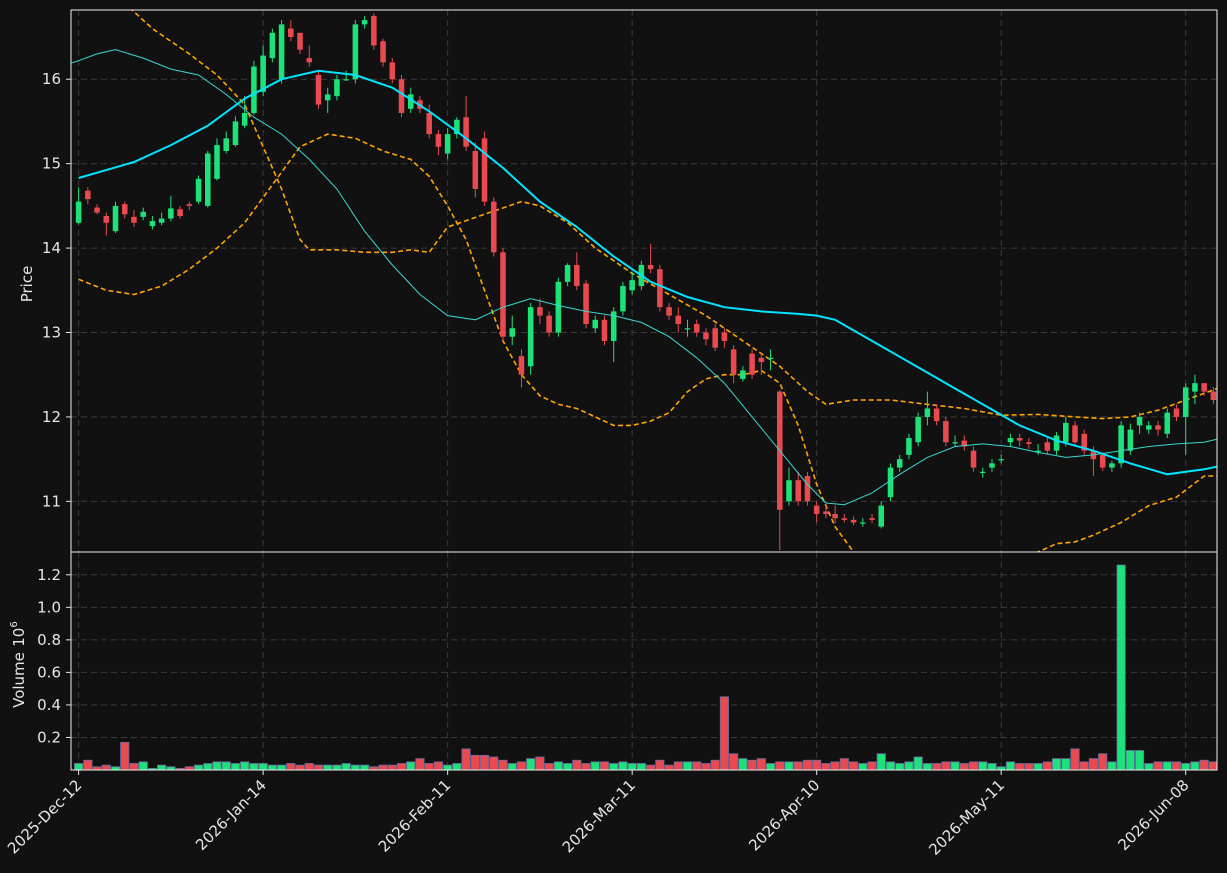 The image size is (1227, 873). Describe the element at coordinates (51, 501) in the screenshot. I see `price-tick-label: 11` at that location.